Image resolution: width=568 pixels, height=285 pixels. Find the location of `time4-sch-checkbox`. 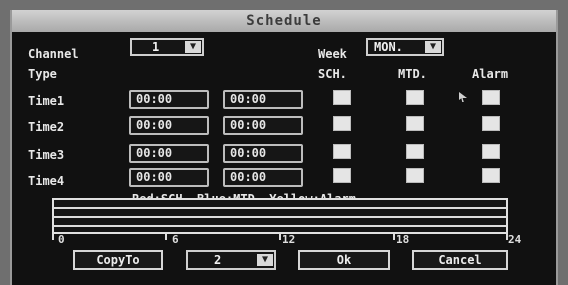

time4-sch-checkbox is located at coordinates (342, 175).